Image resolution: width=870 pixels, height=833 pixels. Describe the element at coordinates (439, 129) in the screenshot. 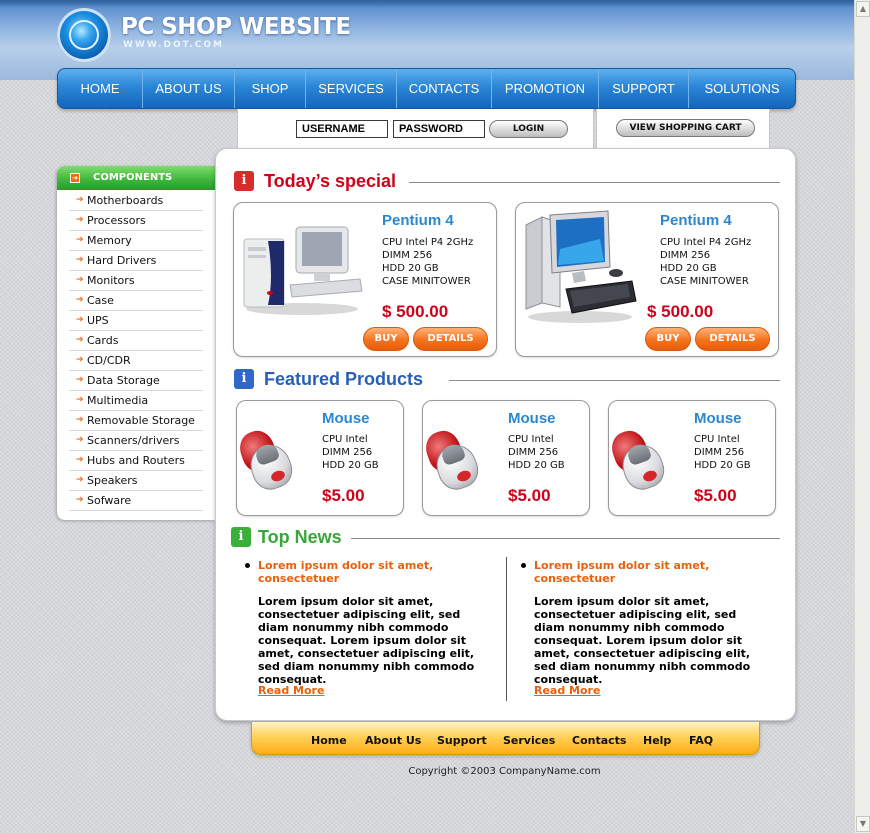

I see `password-field` at that location.